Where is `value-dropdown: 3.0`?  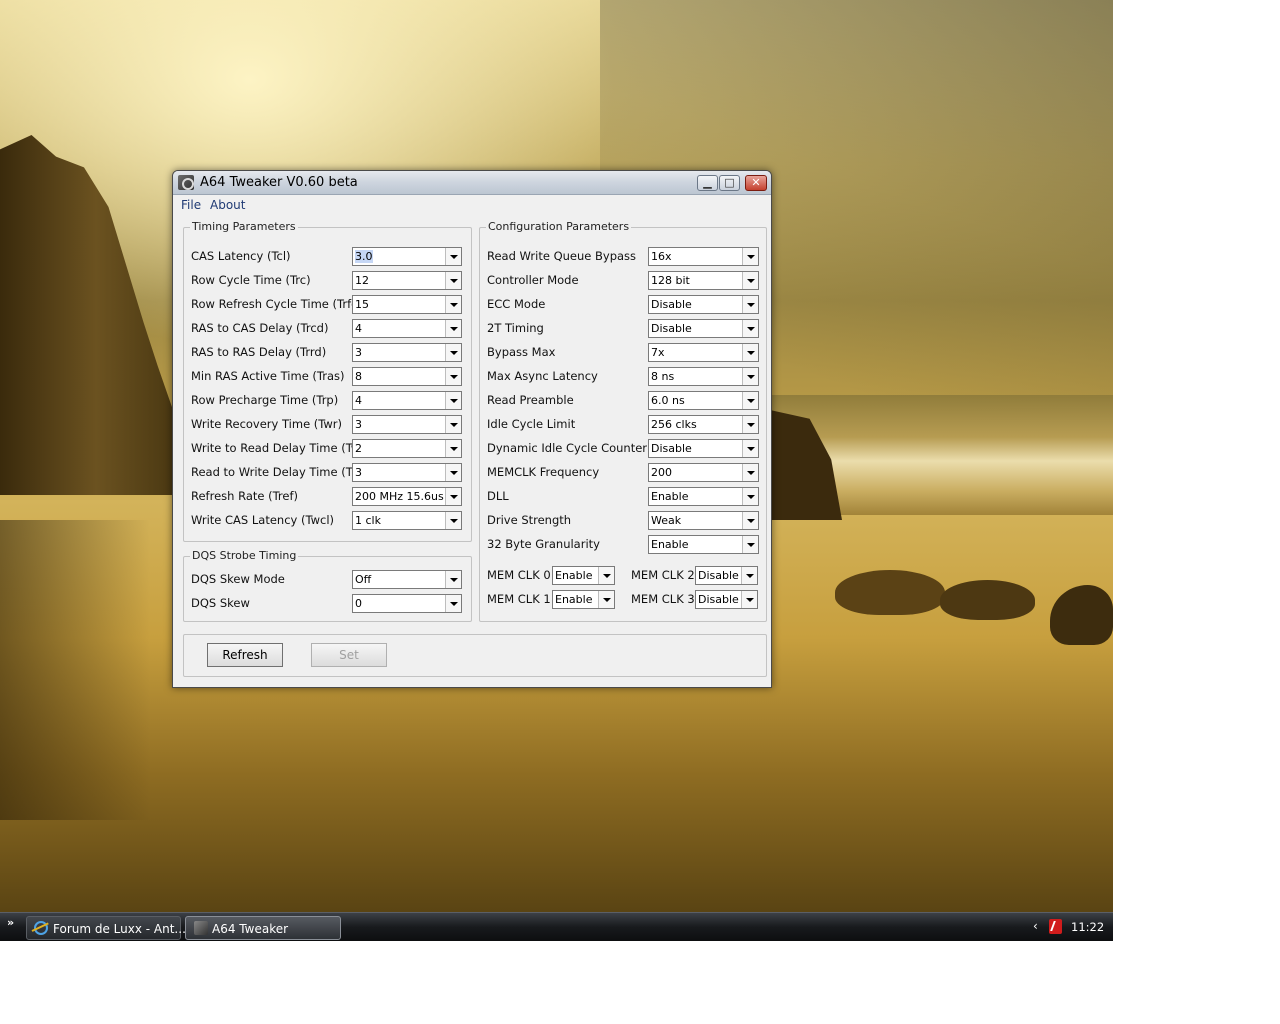 value-dropdown: 3.0 is located at coordinates (407, 256).